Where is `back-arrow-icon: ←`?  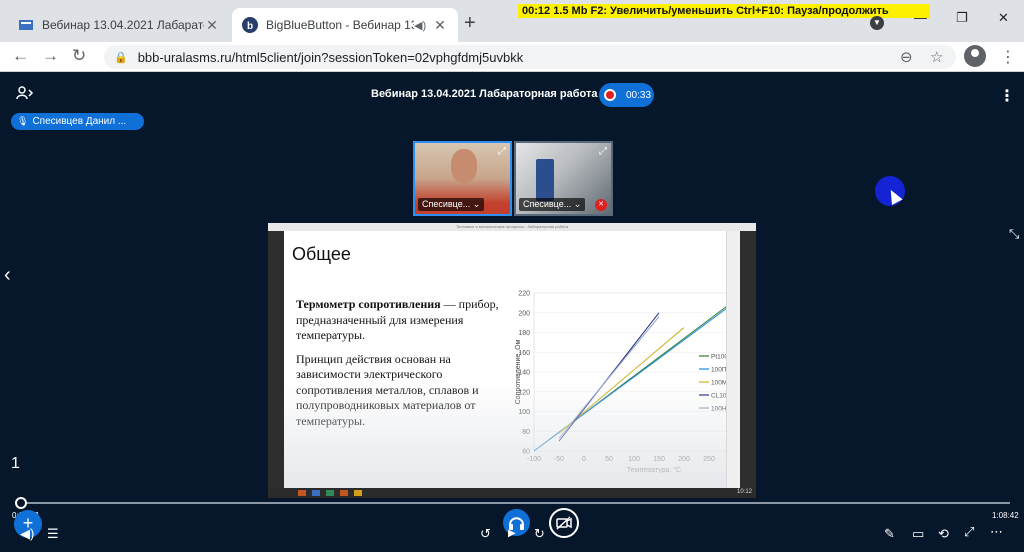
back-arrow-icon: ← is located at coordinates (20, 56).